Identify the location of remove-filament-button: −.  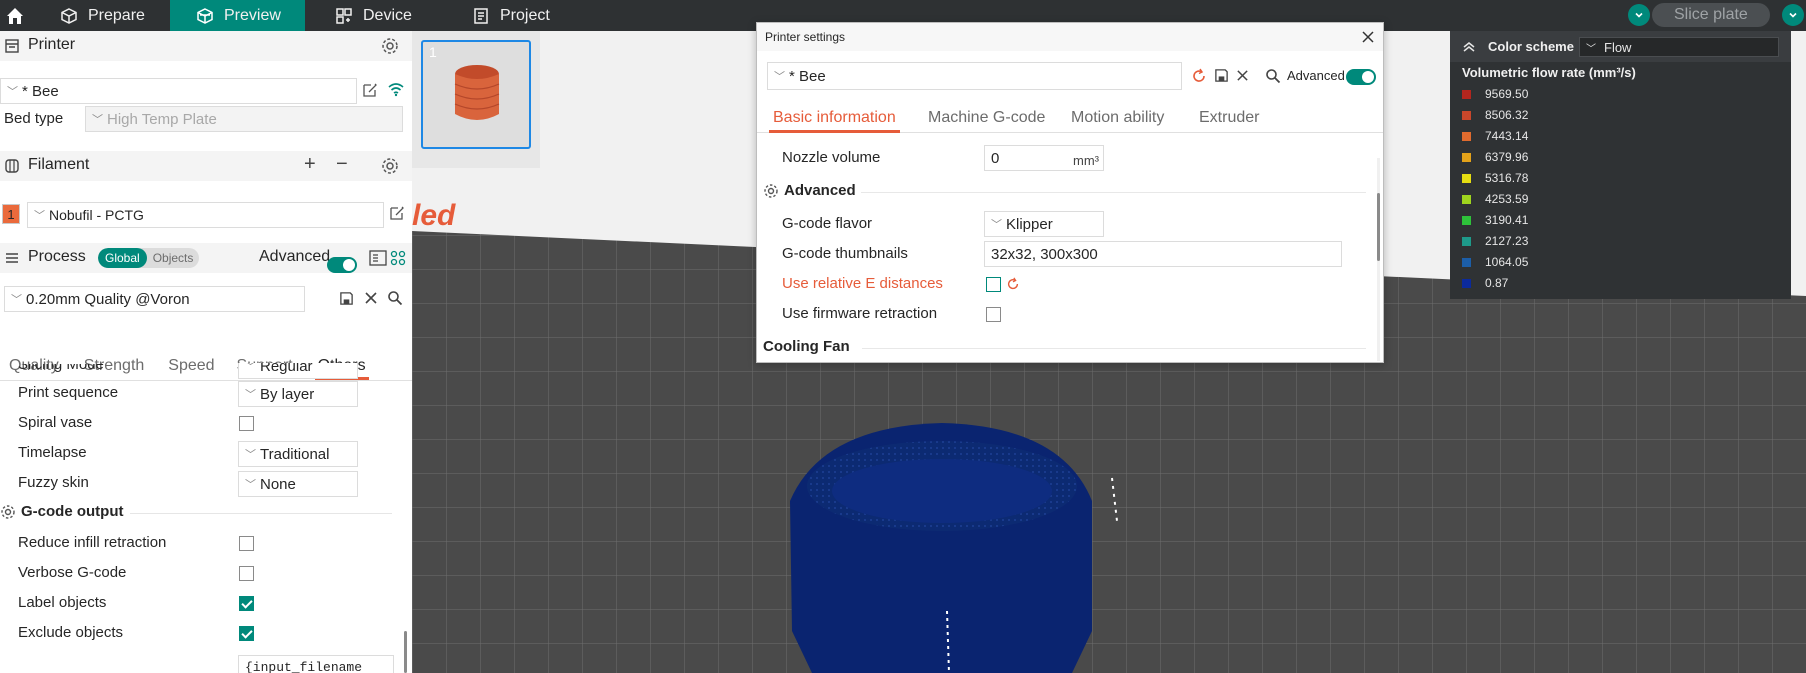
(342, 164).